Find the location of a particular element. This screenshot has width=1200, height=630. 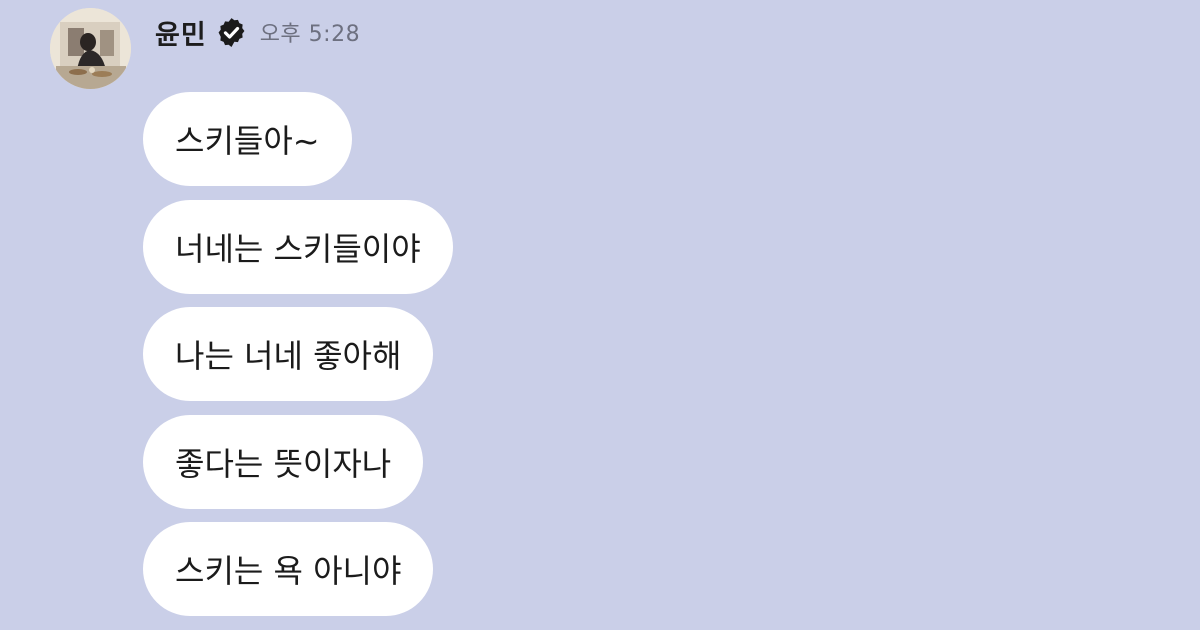

message-text: 스키는 욕 아니야 is located at coordinates (288, 571).